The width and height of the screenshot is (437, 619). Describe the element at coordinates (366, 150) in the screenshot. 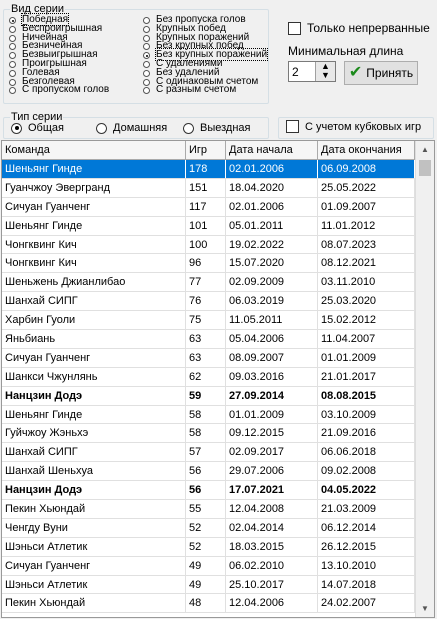

I see `header-end-date: Дата окончания` at that location.